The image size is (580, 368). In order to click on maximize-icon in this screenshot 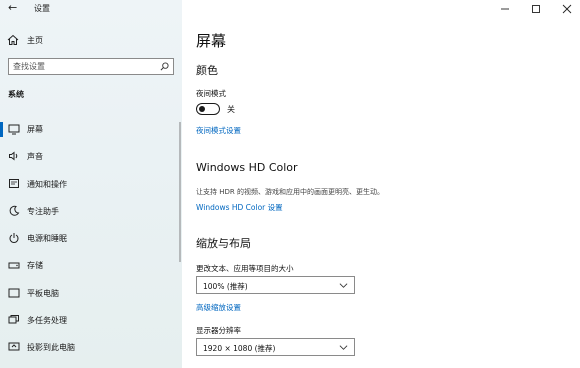, I will do `click(536, 9)`.